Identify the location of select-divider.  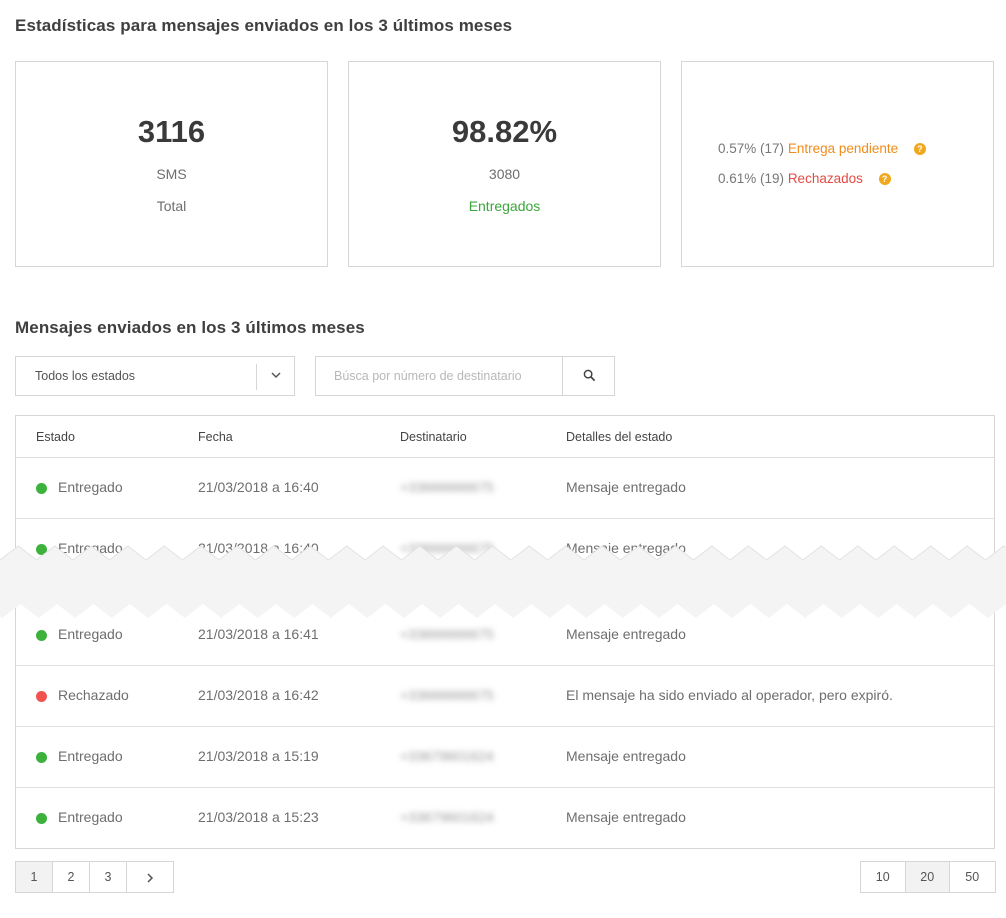
(256, 377).